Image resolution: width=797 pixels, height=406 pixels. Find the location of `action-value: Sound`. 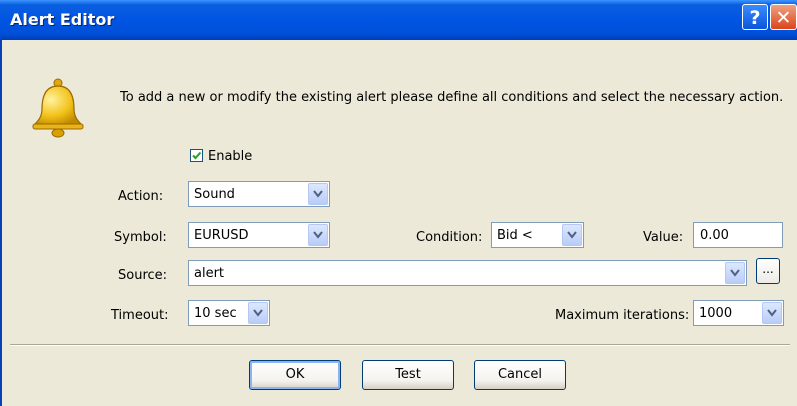

action-value: Sound is located at coordinates (214, 194).